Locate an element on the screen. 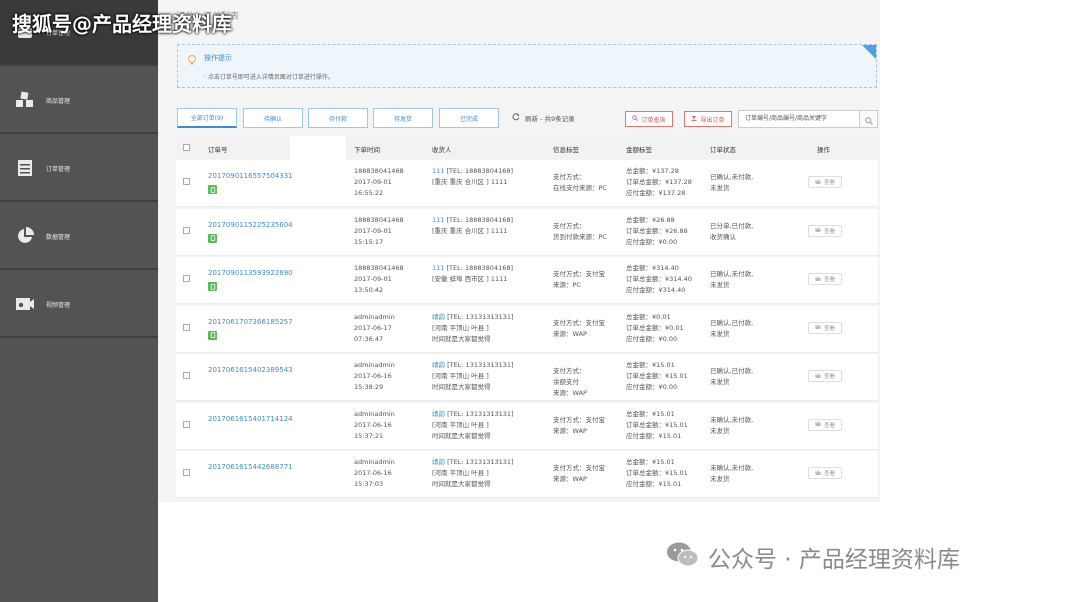 The image size is (1080, 602). payable-amount: 应付金额：¥15.01 is located at coordinates (654, 435).